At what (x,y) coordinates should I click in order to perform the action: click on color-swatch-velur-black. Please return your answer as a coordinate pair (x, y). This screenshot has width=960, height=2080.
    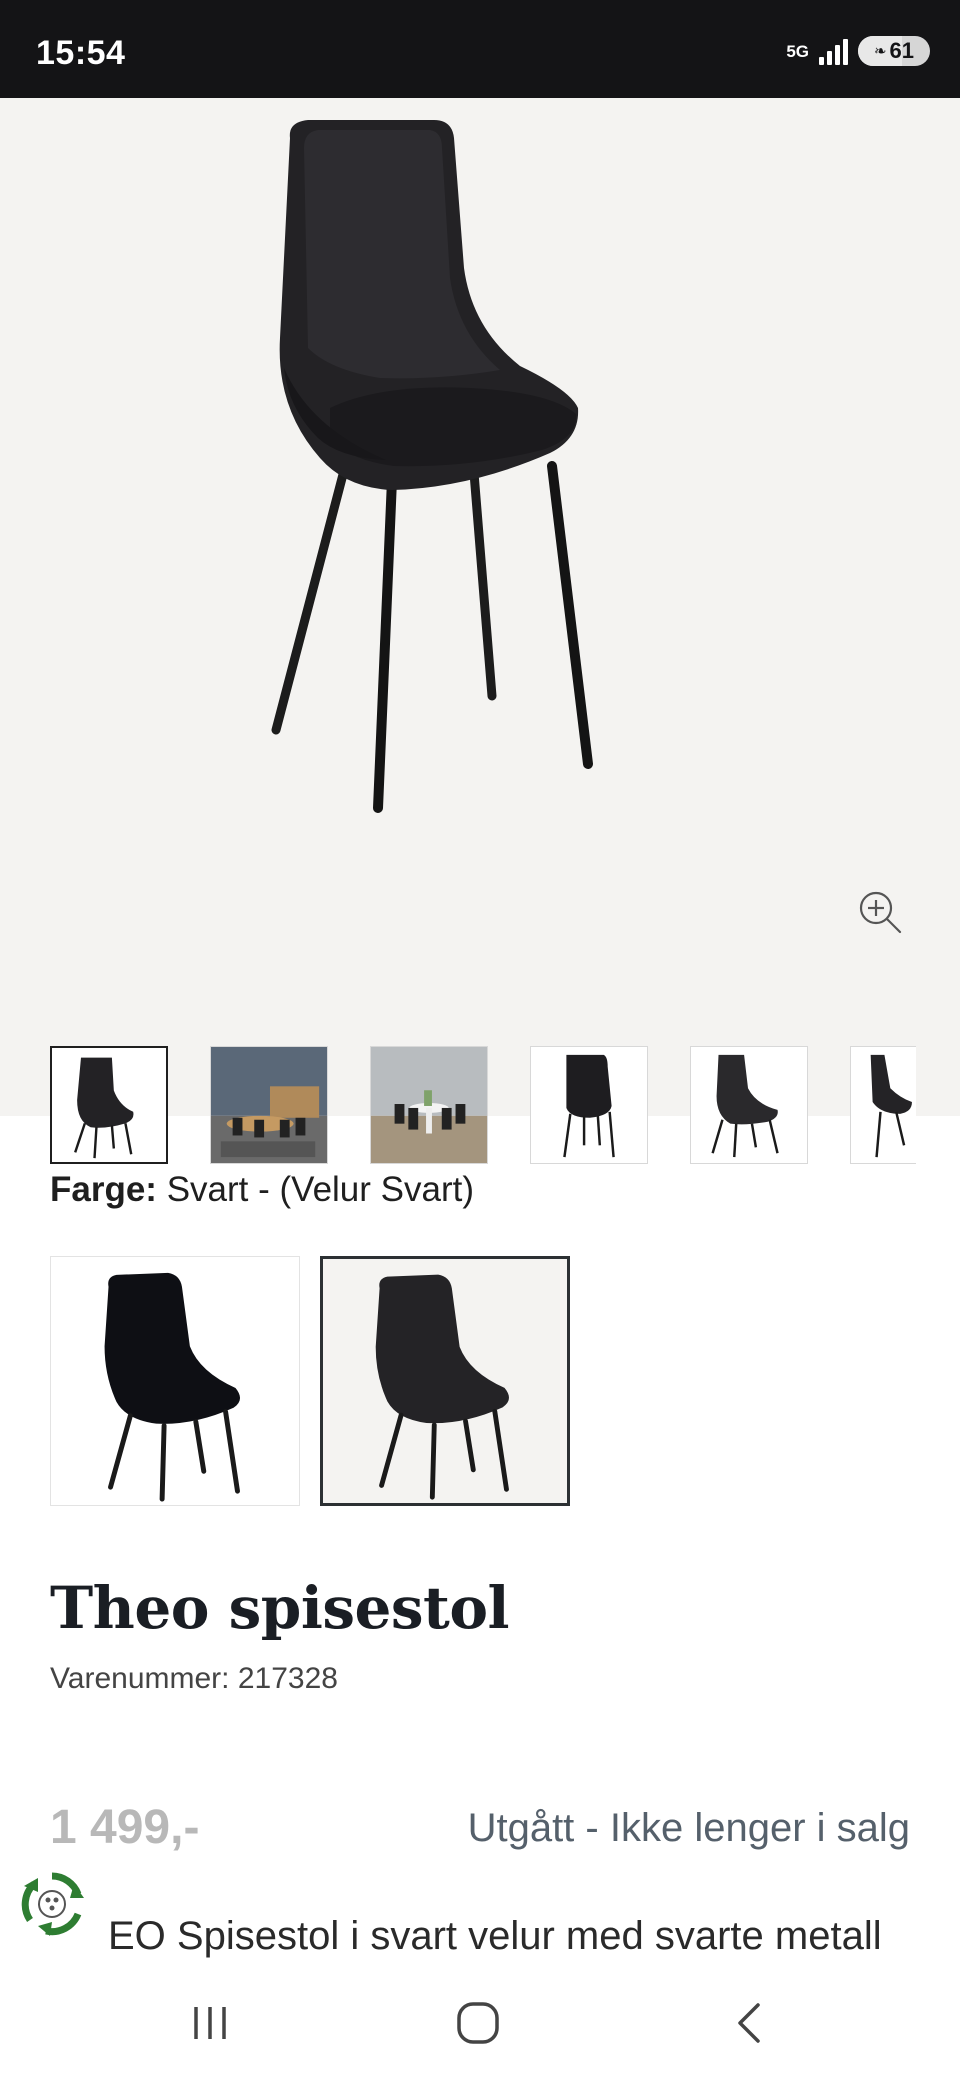
    Looking at the image, I should click on (445, 1381).